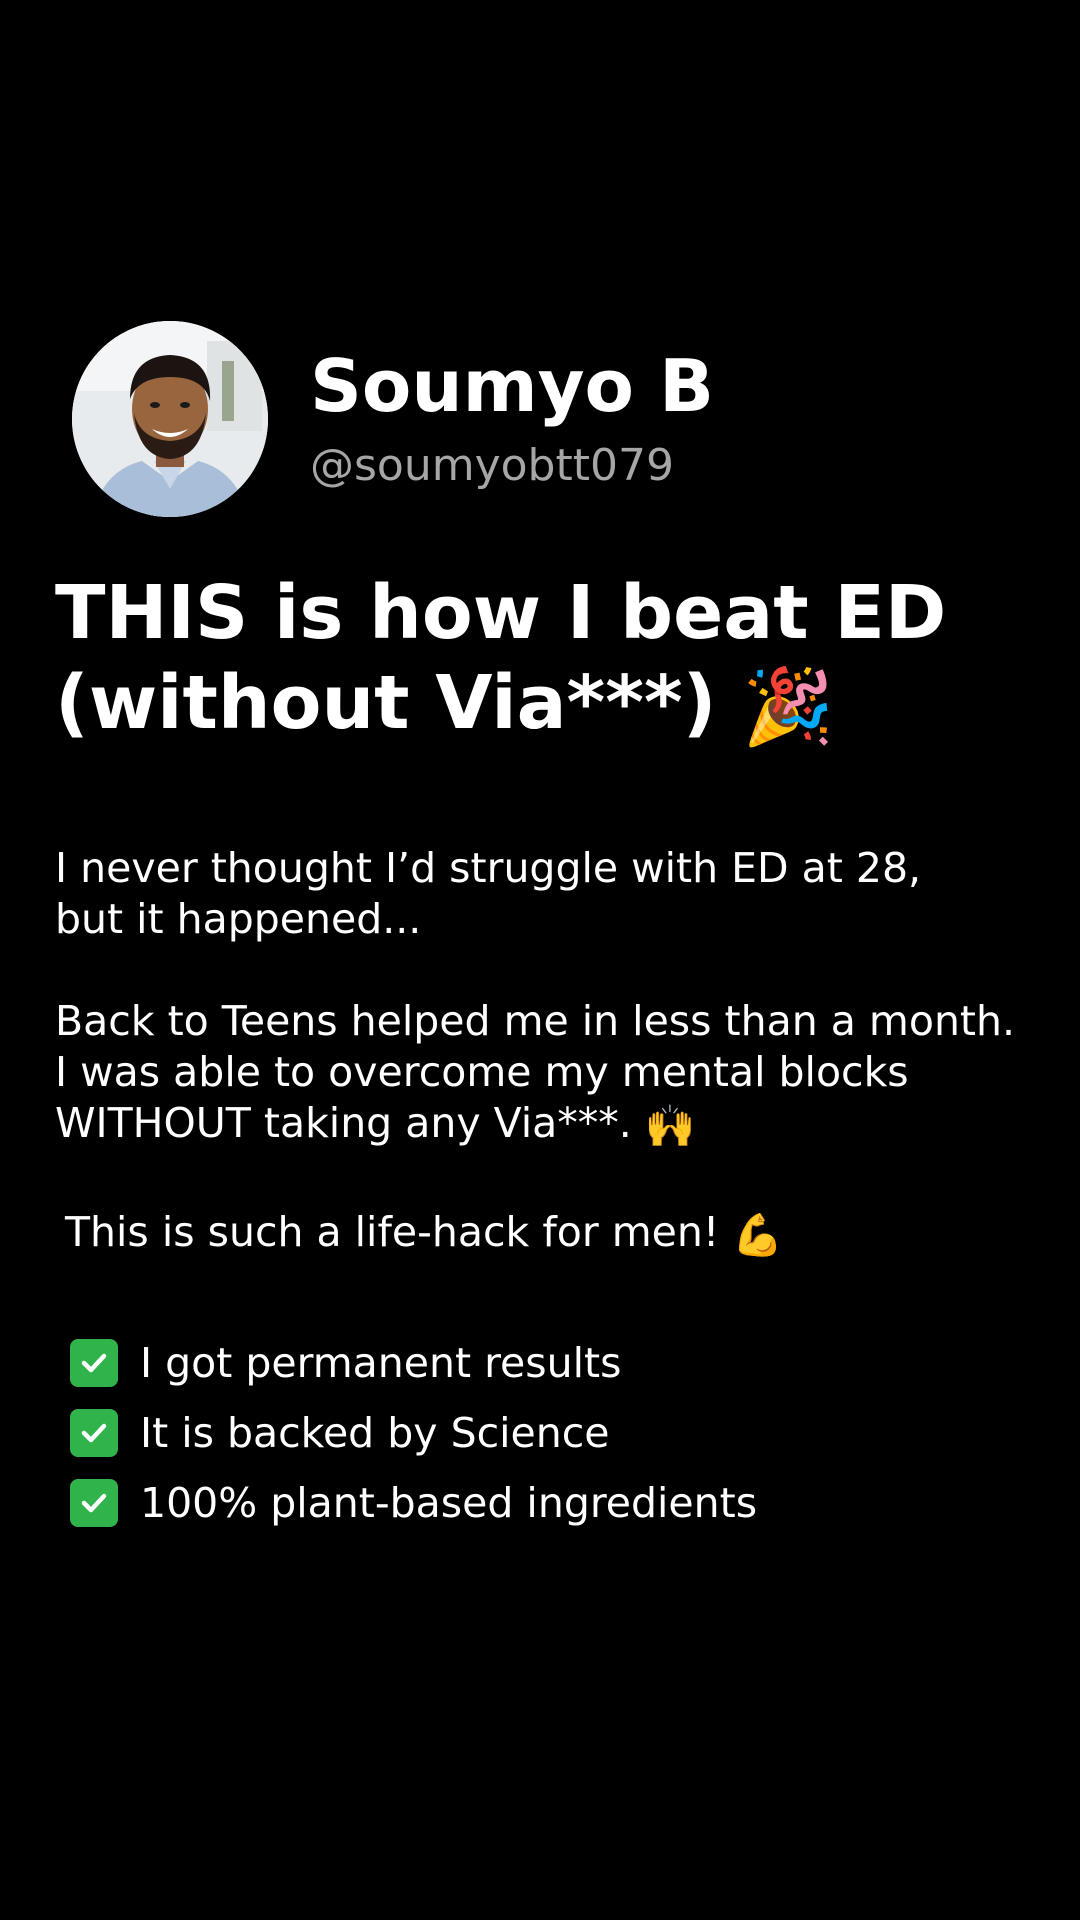  What do you see at coordinates (482, 1072) in the screenshot?
I see `paragraph-2-line-2: I was able to overcome my mental blocks` at bounding box center [482, 1072].